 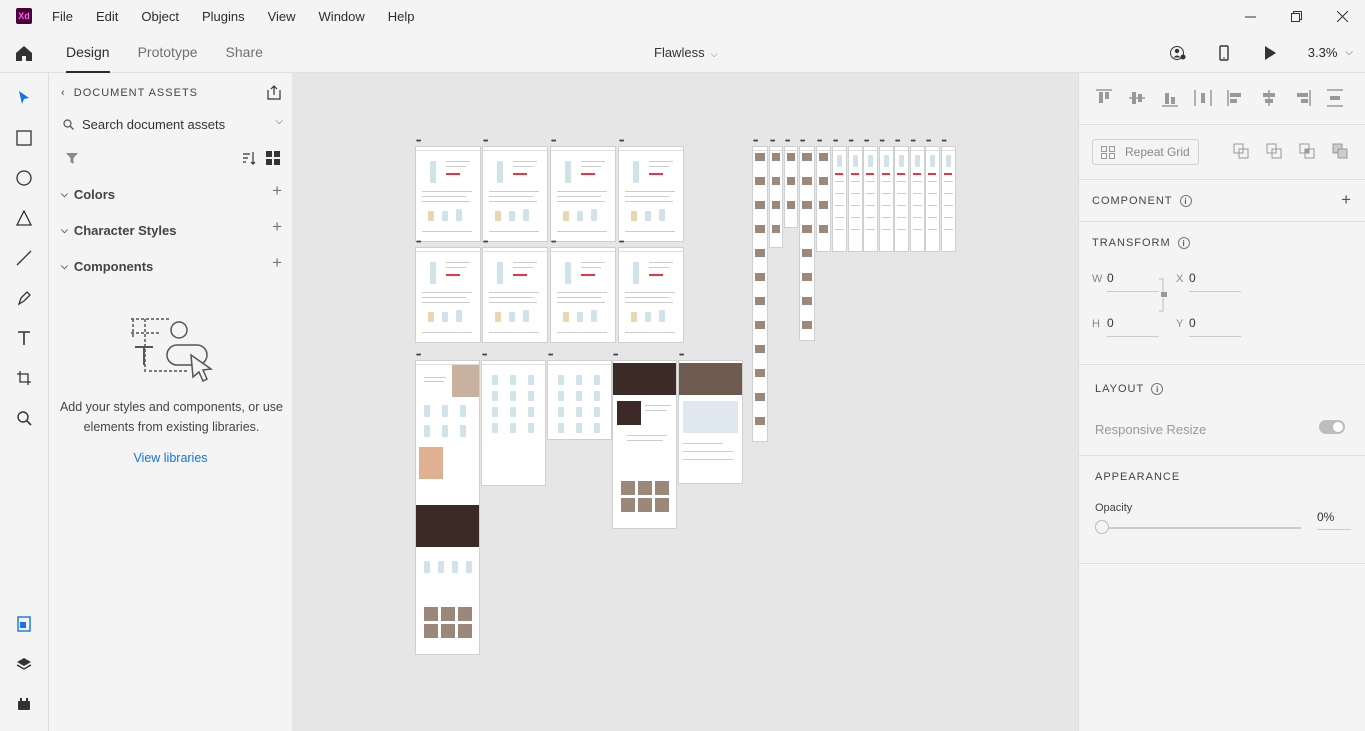 What do you see at coordinates (1215, 326) in the screenshot?
I see `y-input: 0` at bounding box center [1215, 326].